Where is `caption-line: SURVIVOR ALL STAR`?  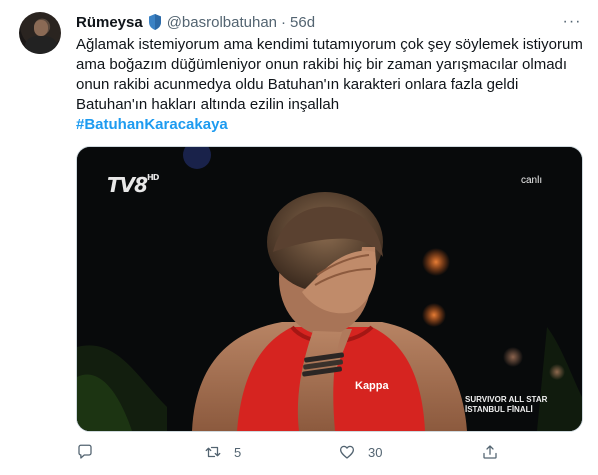
caption-line: SURVIVOR ALL STAR is located at coordinates (506, 399).